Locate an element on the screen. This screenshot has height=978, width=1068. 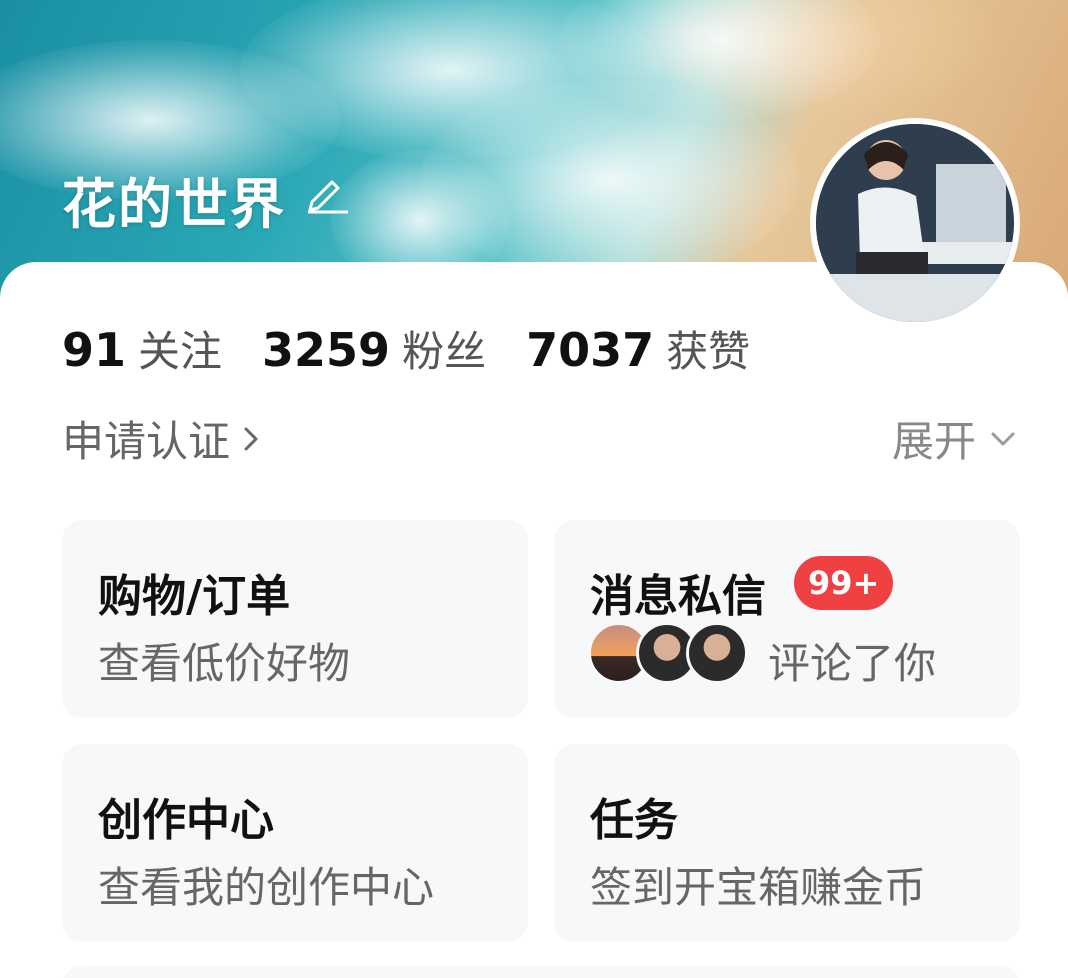
followers-label: 粉丝 is located at coordinates (444, 351).